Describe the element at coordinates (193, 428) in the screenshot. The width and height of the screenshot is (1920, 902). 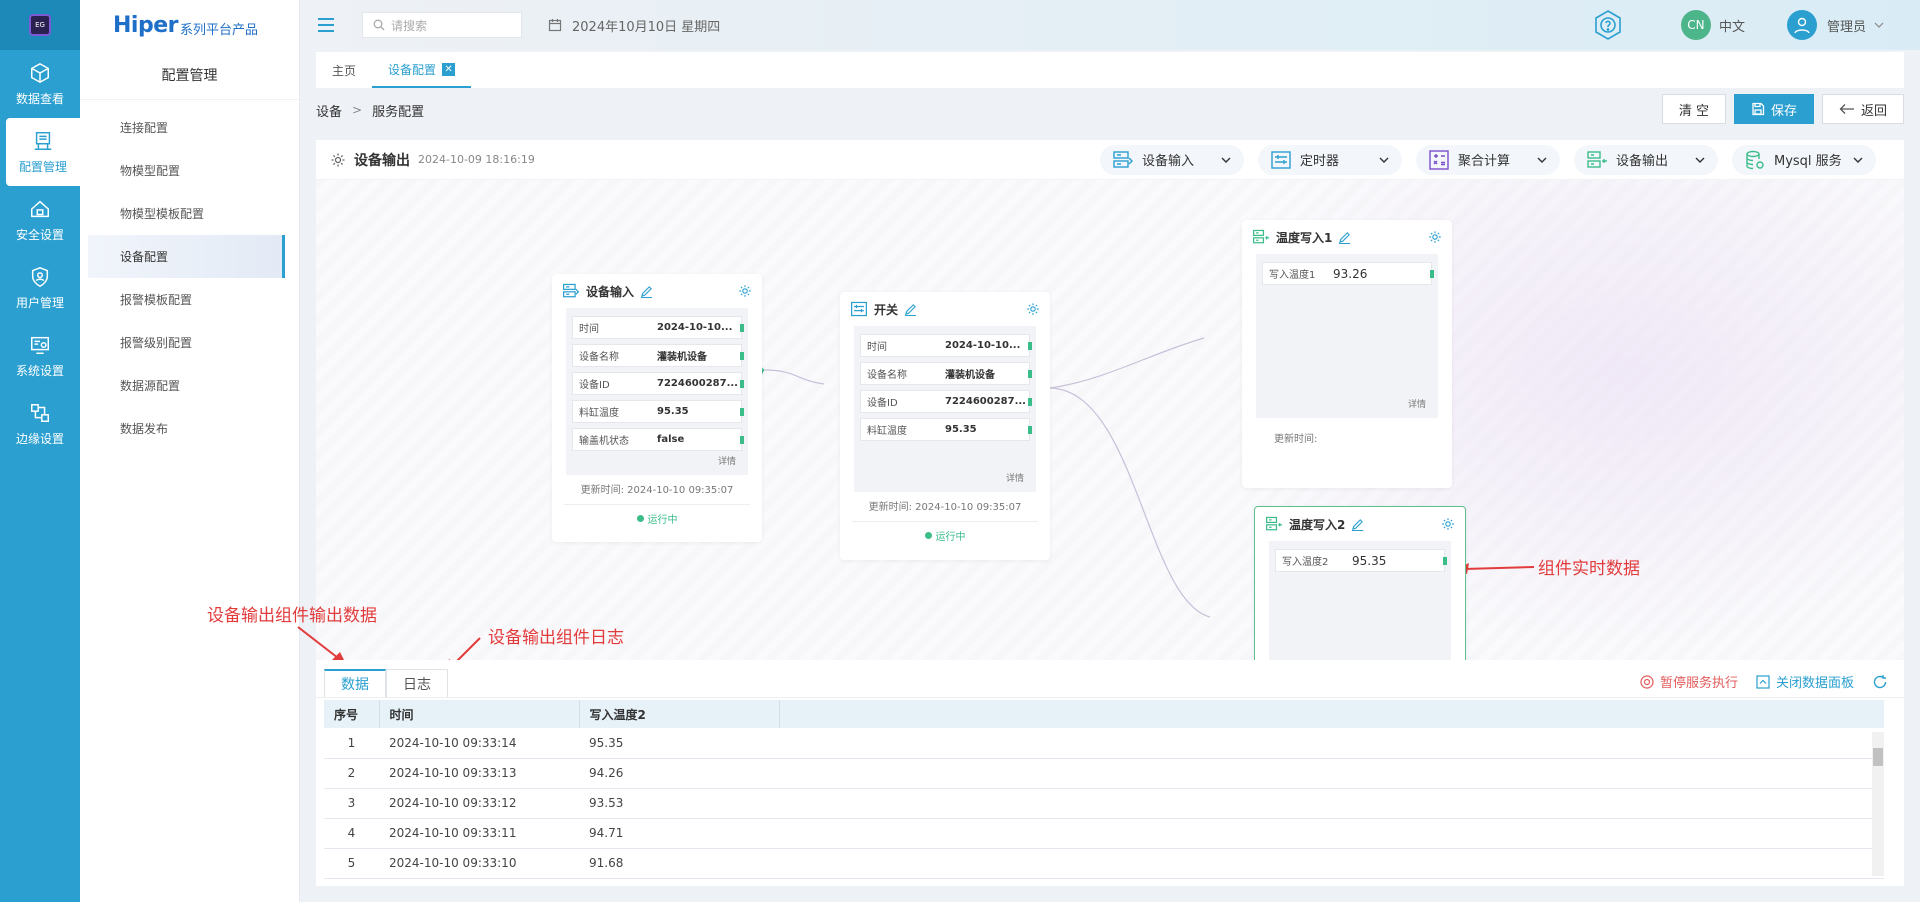
I see `subnav-item-data-publish: 数据发布` at that location.